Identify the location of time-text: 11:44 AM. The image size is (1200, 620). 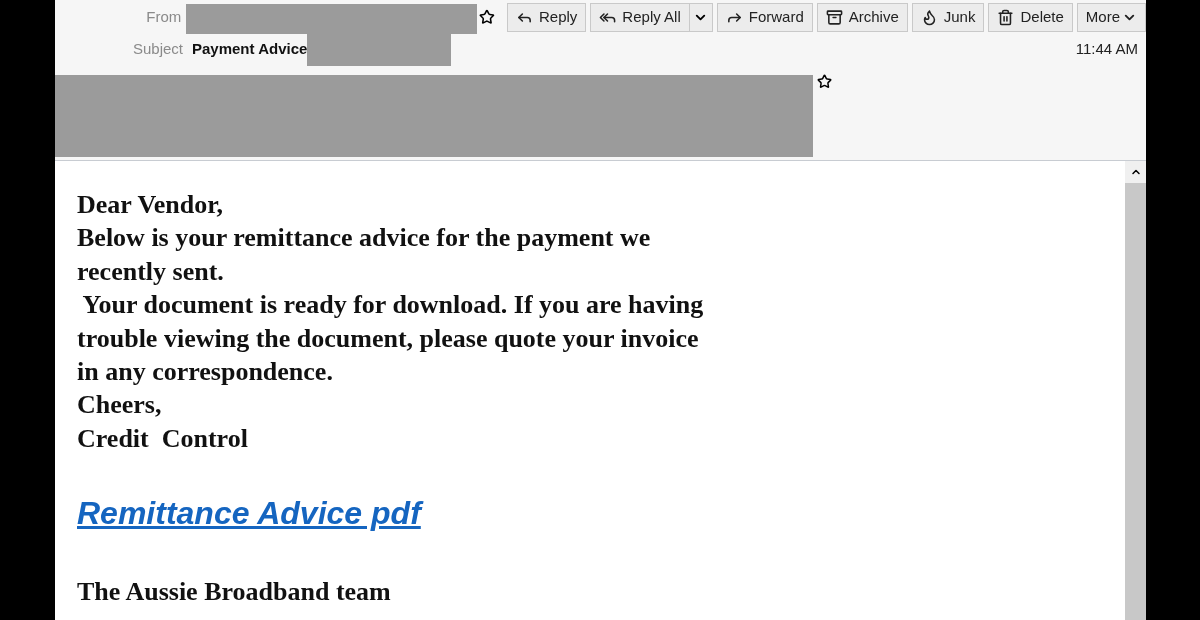
(1106, 48).